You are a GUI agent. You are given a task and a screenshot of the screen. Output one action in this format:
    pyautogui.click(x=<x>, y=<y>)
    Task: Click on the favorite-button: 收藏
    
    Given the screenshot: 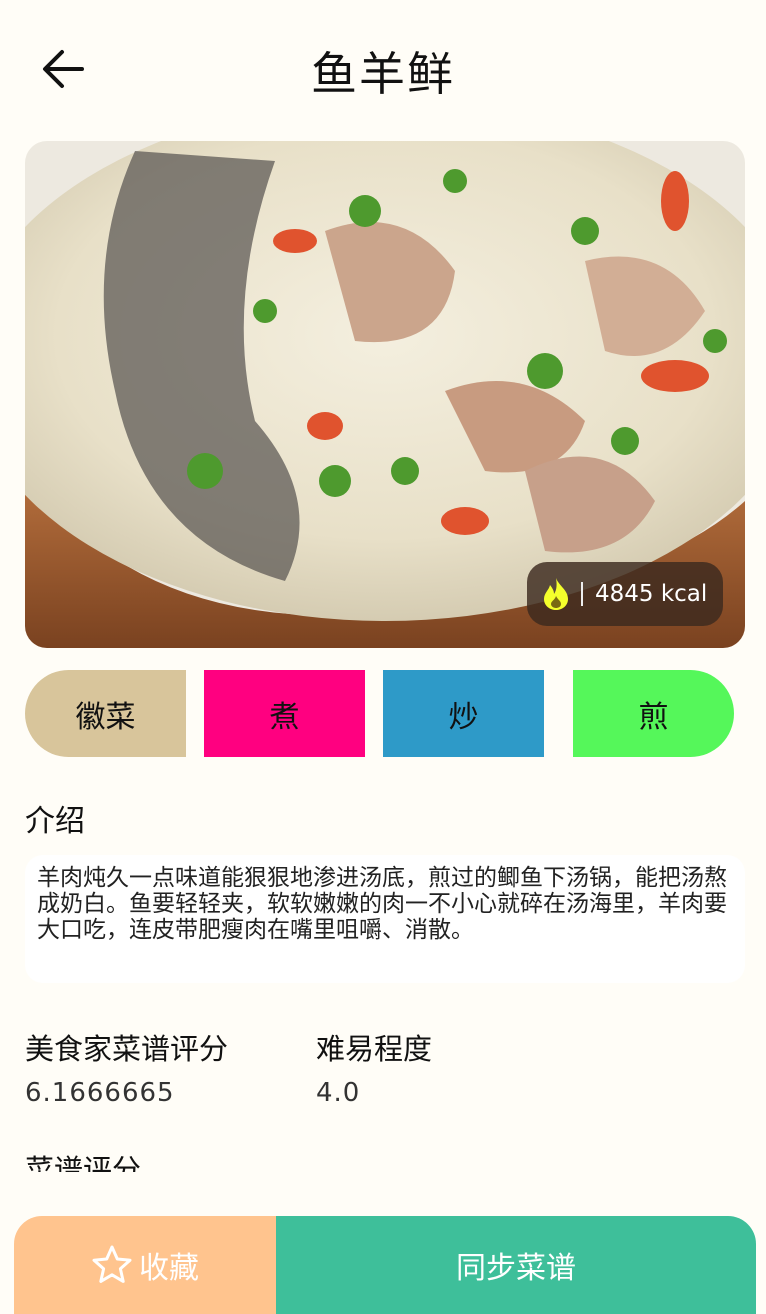 What is the action you would take?
    pyautogui.click(x=145, y=1265)
    